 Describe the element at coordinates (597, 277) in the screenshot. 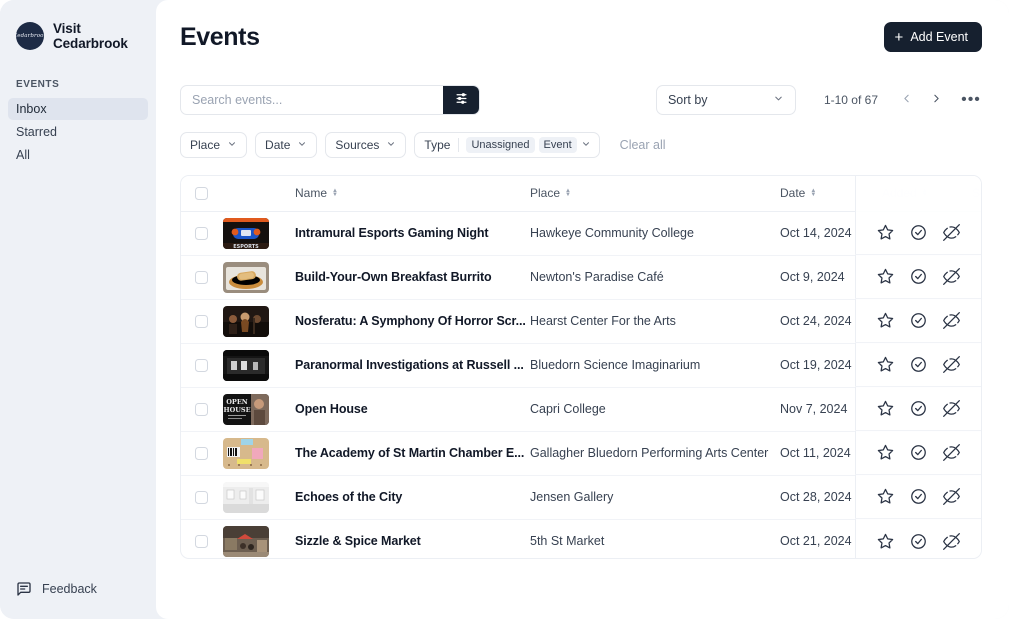

I see `event-place: Newton's Paradise Café` at that location.